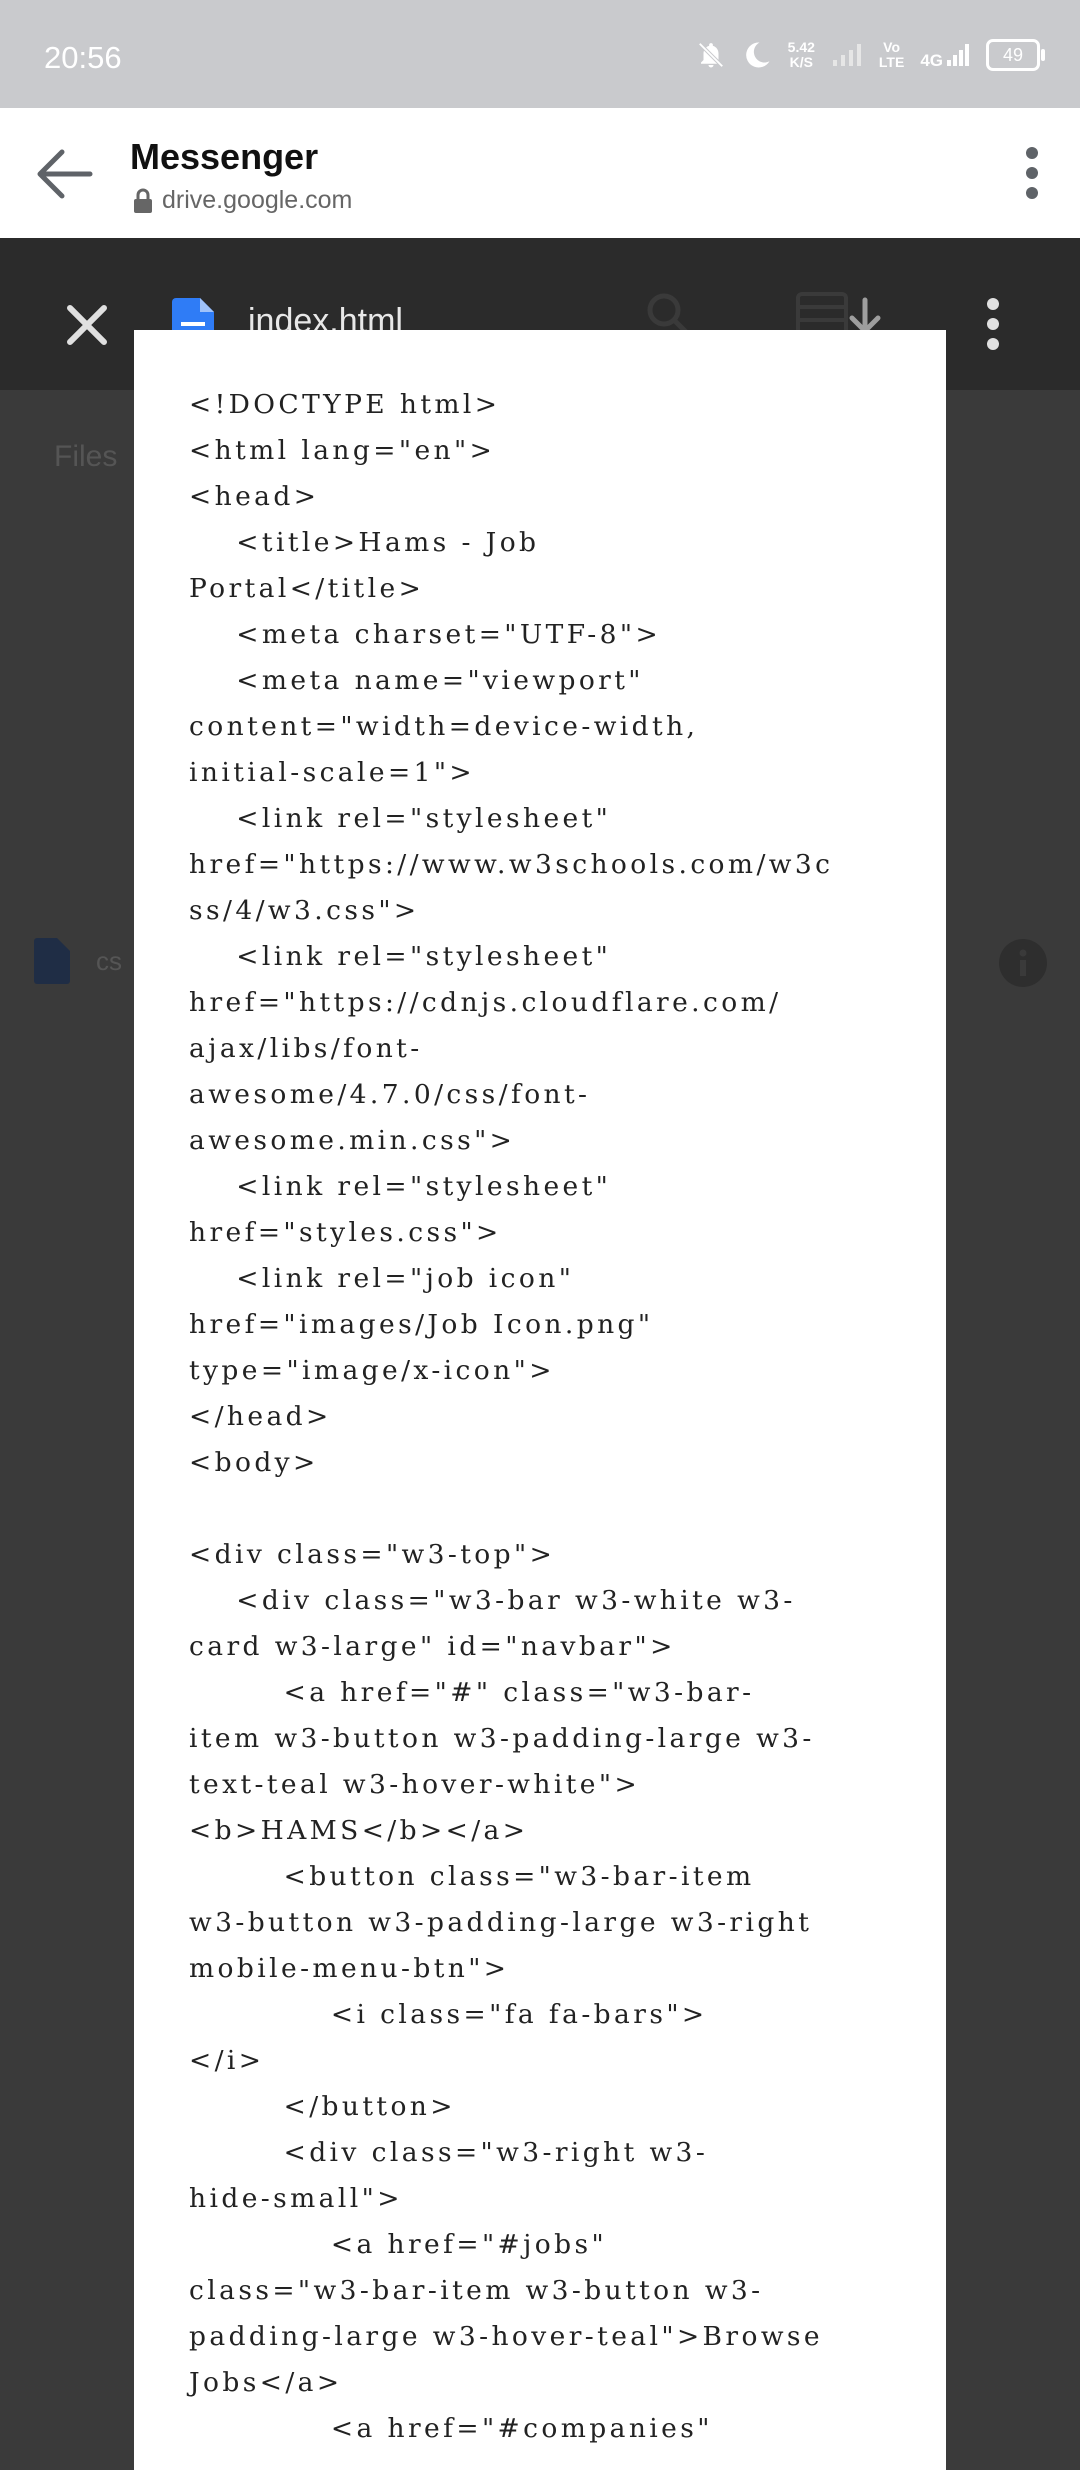 The height and width of the screenshot is (2470, 1080). Describe the element at coordinates (1023, 963) in the screenshot. I see `info-icon` at that location.